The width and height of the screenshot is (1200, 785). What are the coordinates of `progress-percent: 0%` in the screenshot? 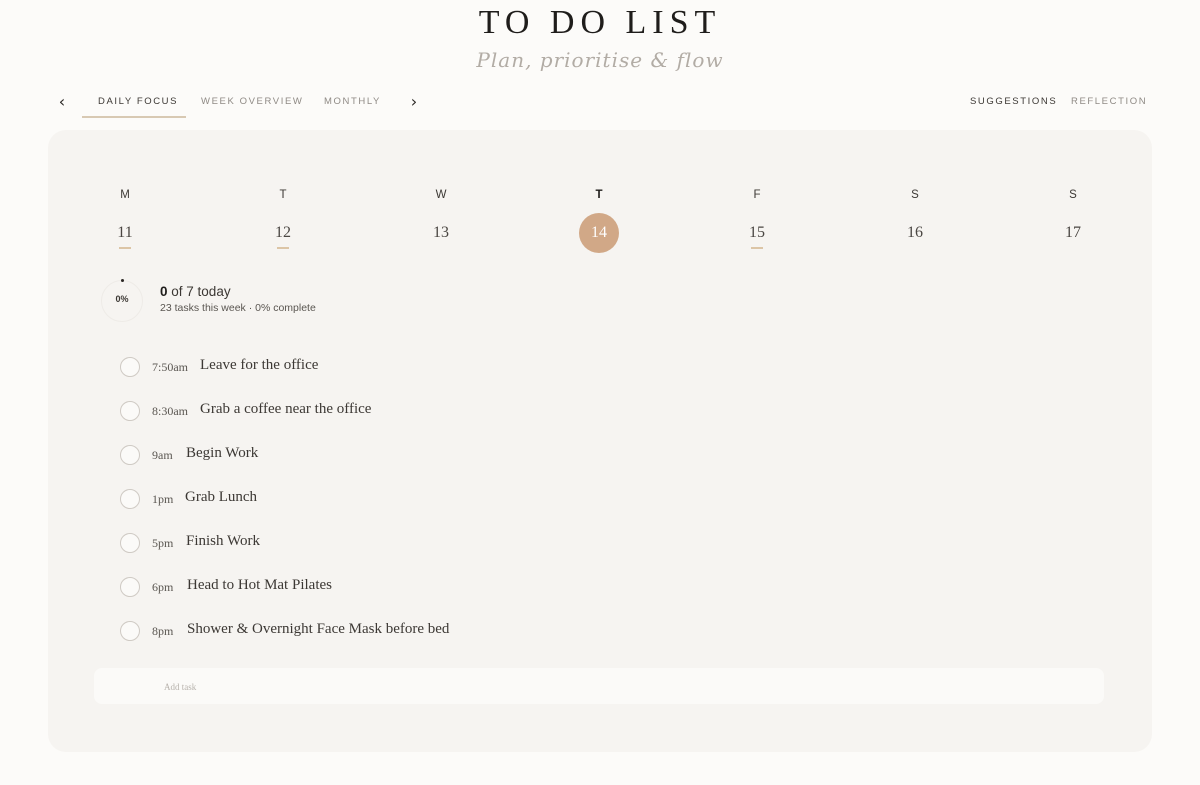 It's located at (122, 299).